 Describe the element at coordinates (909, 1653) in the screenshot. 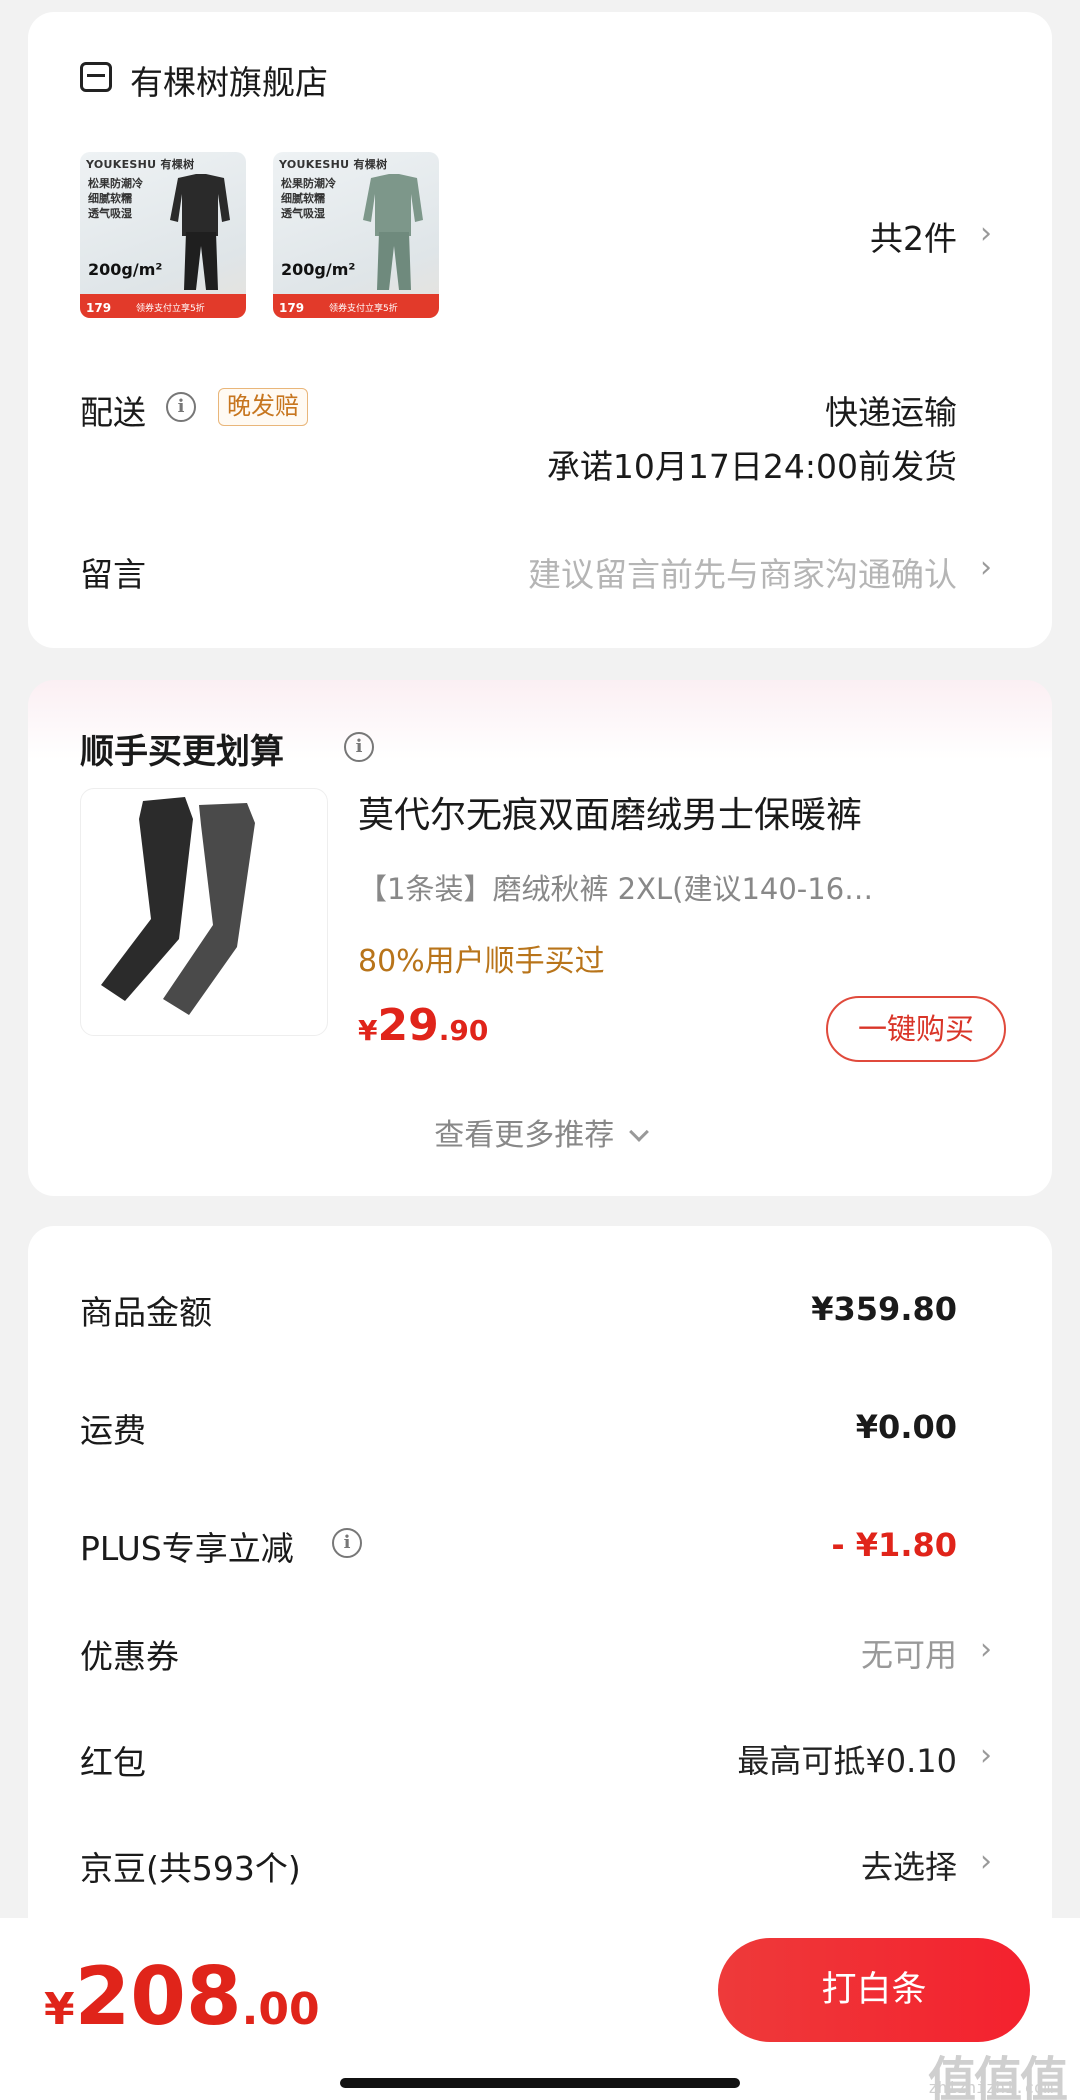

I see `coupon-value: 无可用` at that location.